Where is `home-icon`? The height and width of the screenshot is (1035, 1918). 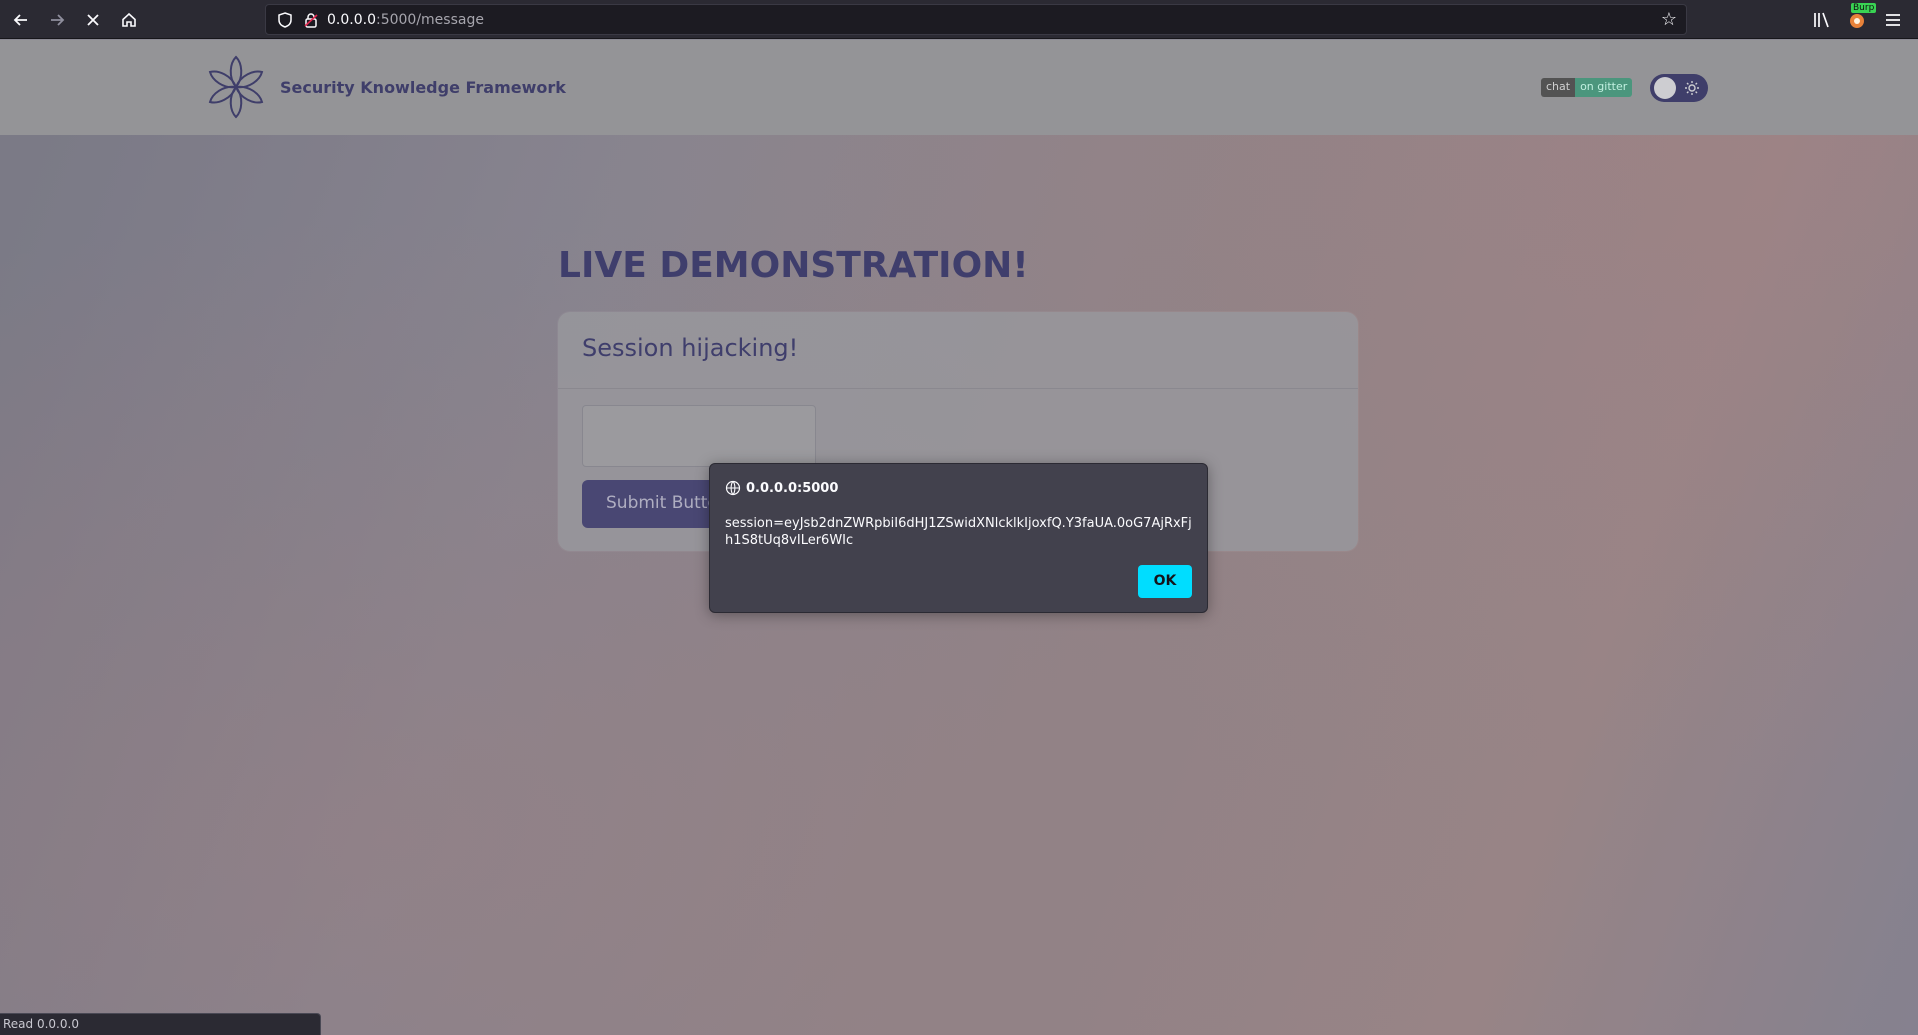
home-icon is located at coordinates (129, 20).